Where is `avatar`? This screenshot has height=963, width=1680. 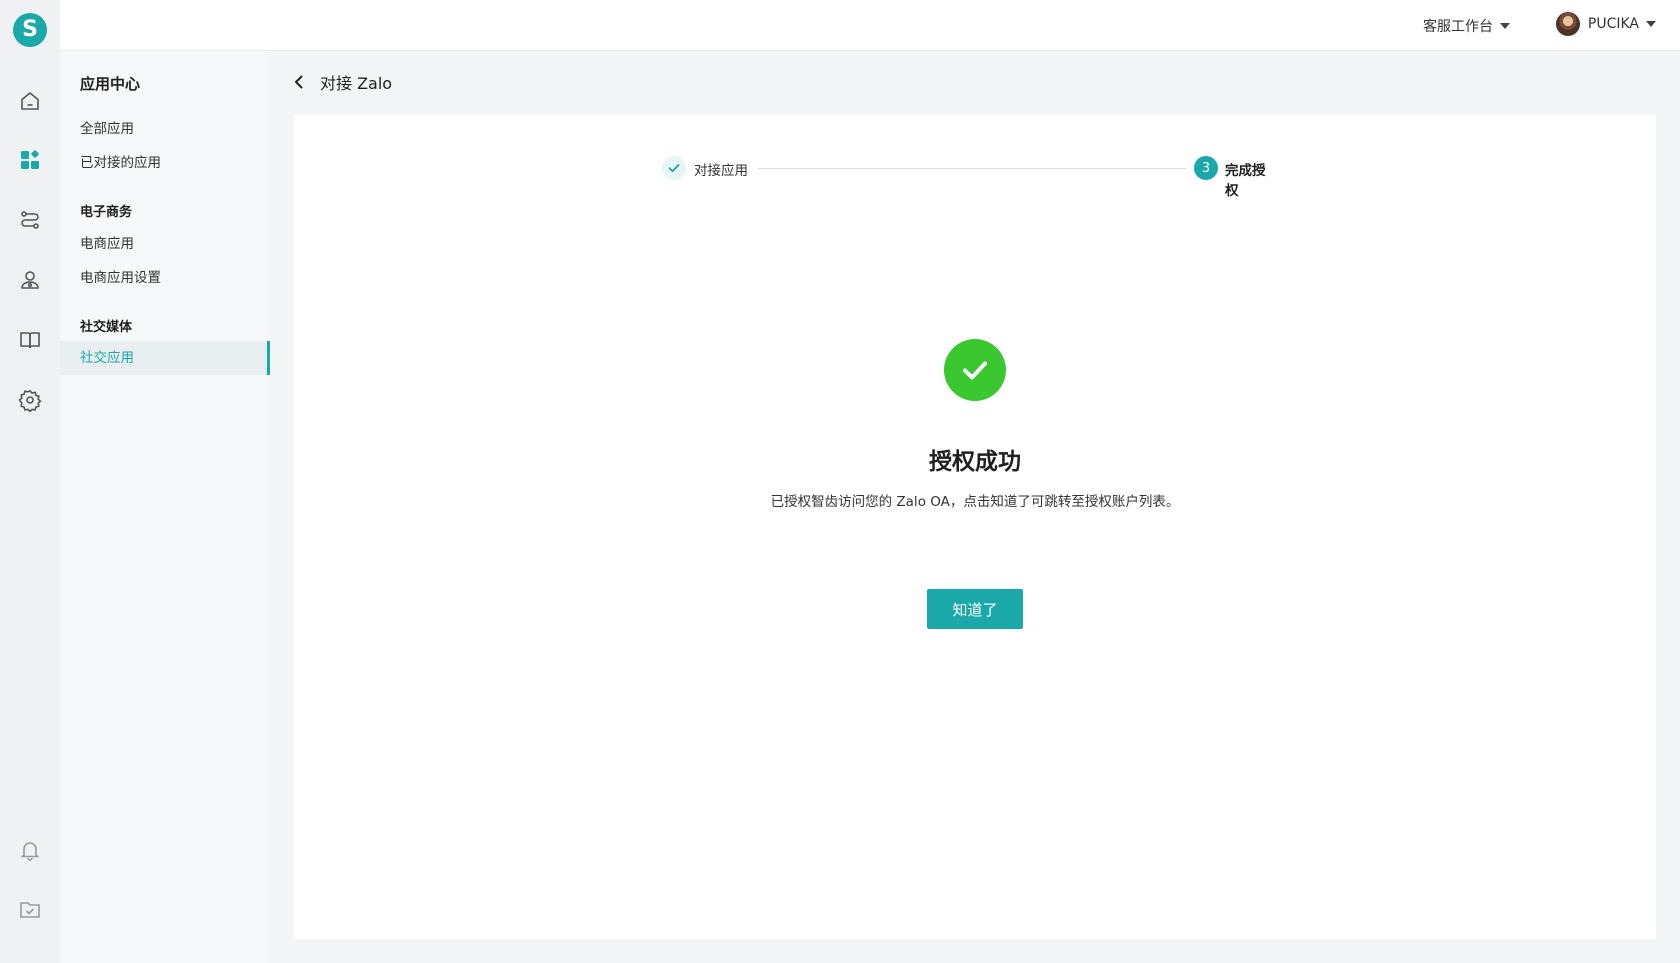 avatar is located at coordinates (1567, 24).